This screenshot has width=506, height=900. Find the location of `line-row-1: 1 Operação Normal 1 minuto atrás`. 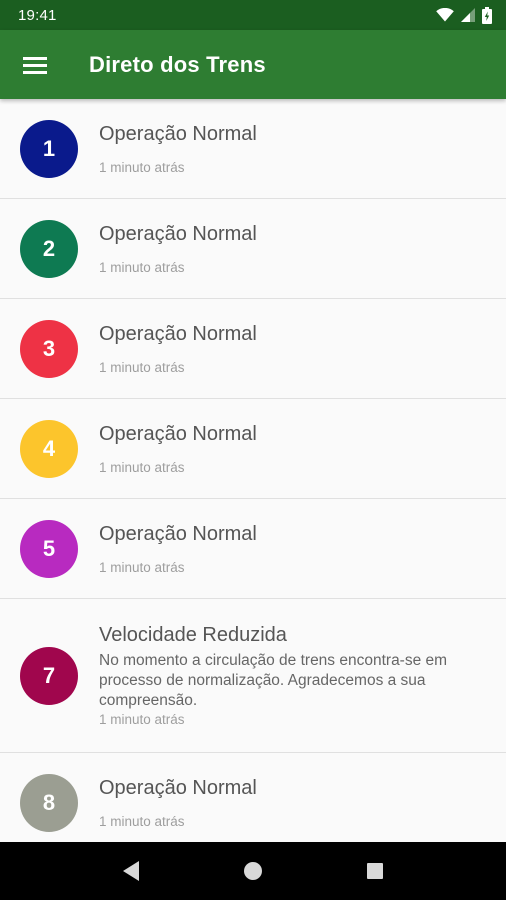

line-row-1: 1 Operação Normal 1 minuto atrás is located at coordinates (253, 149).